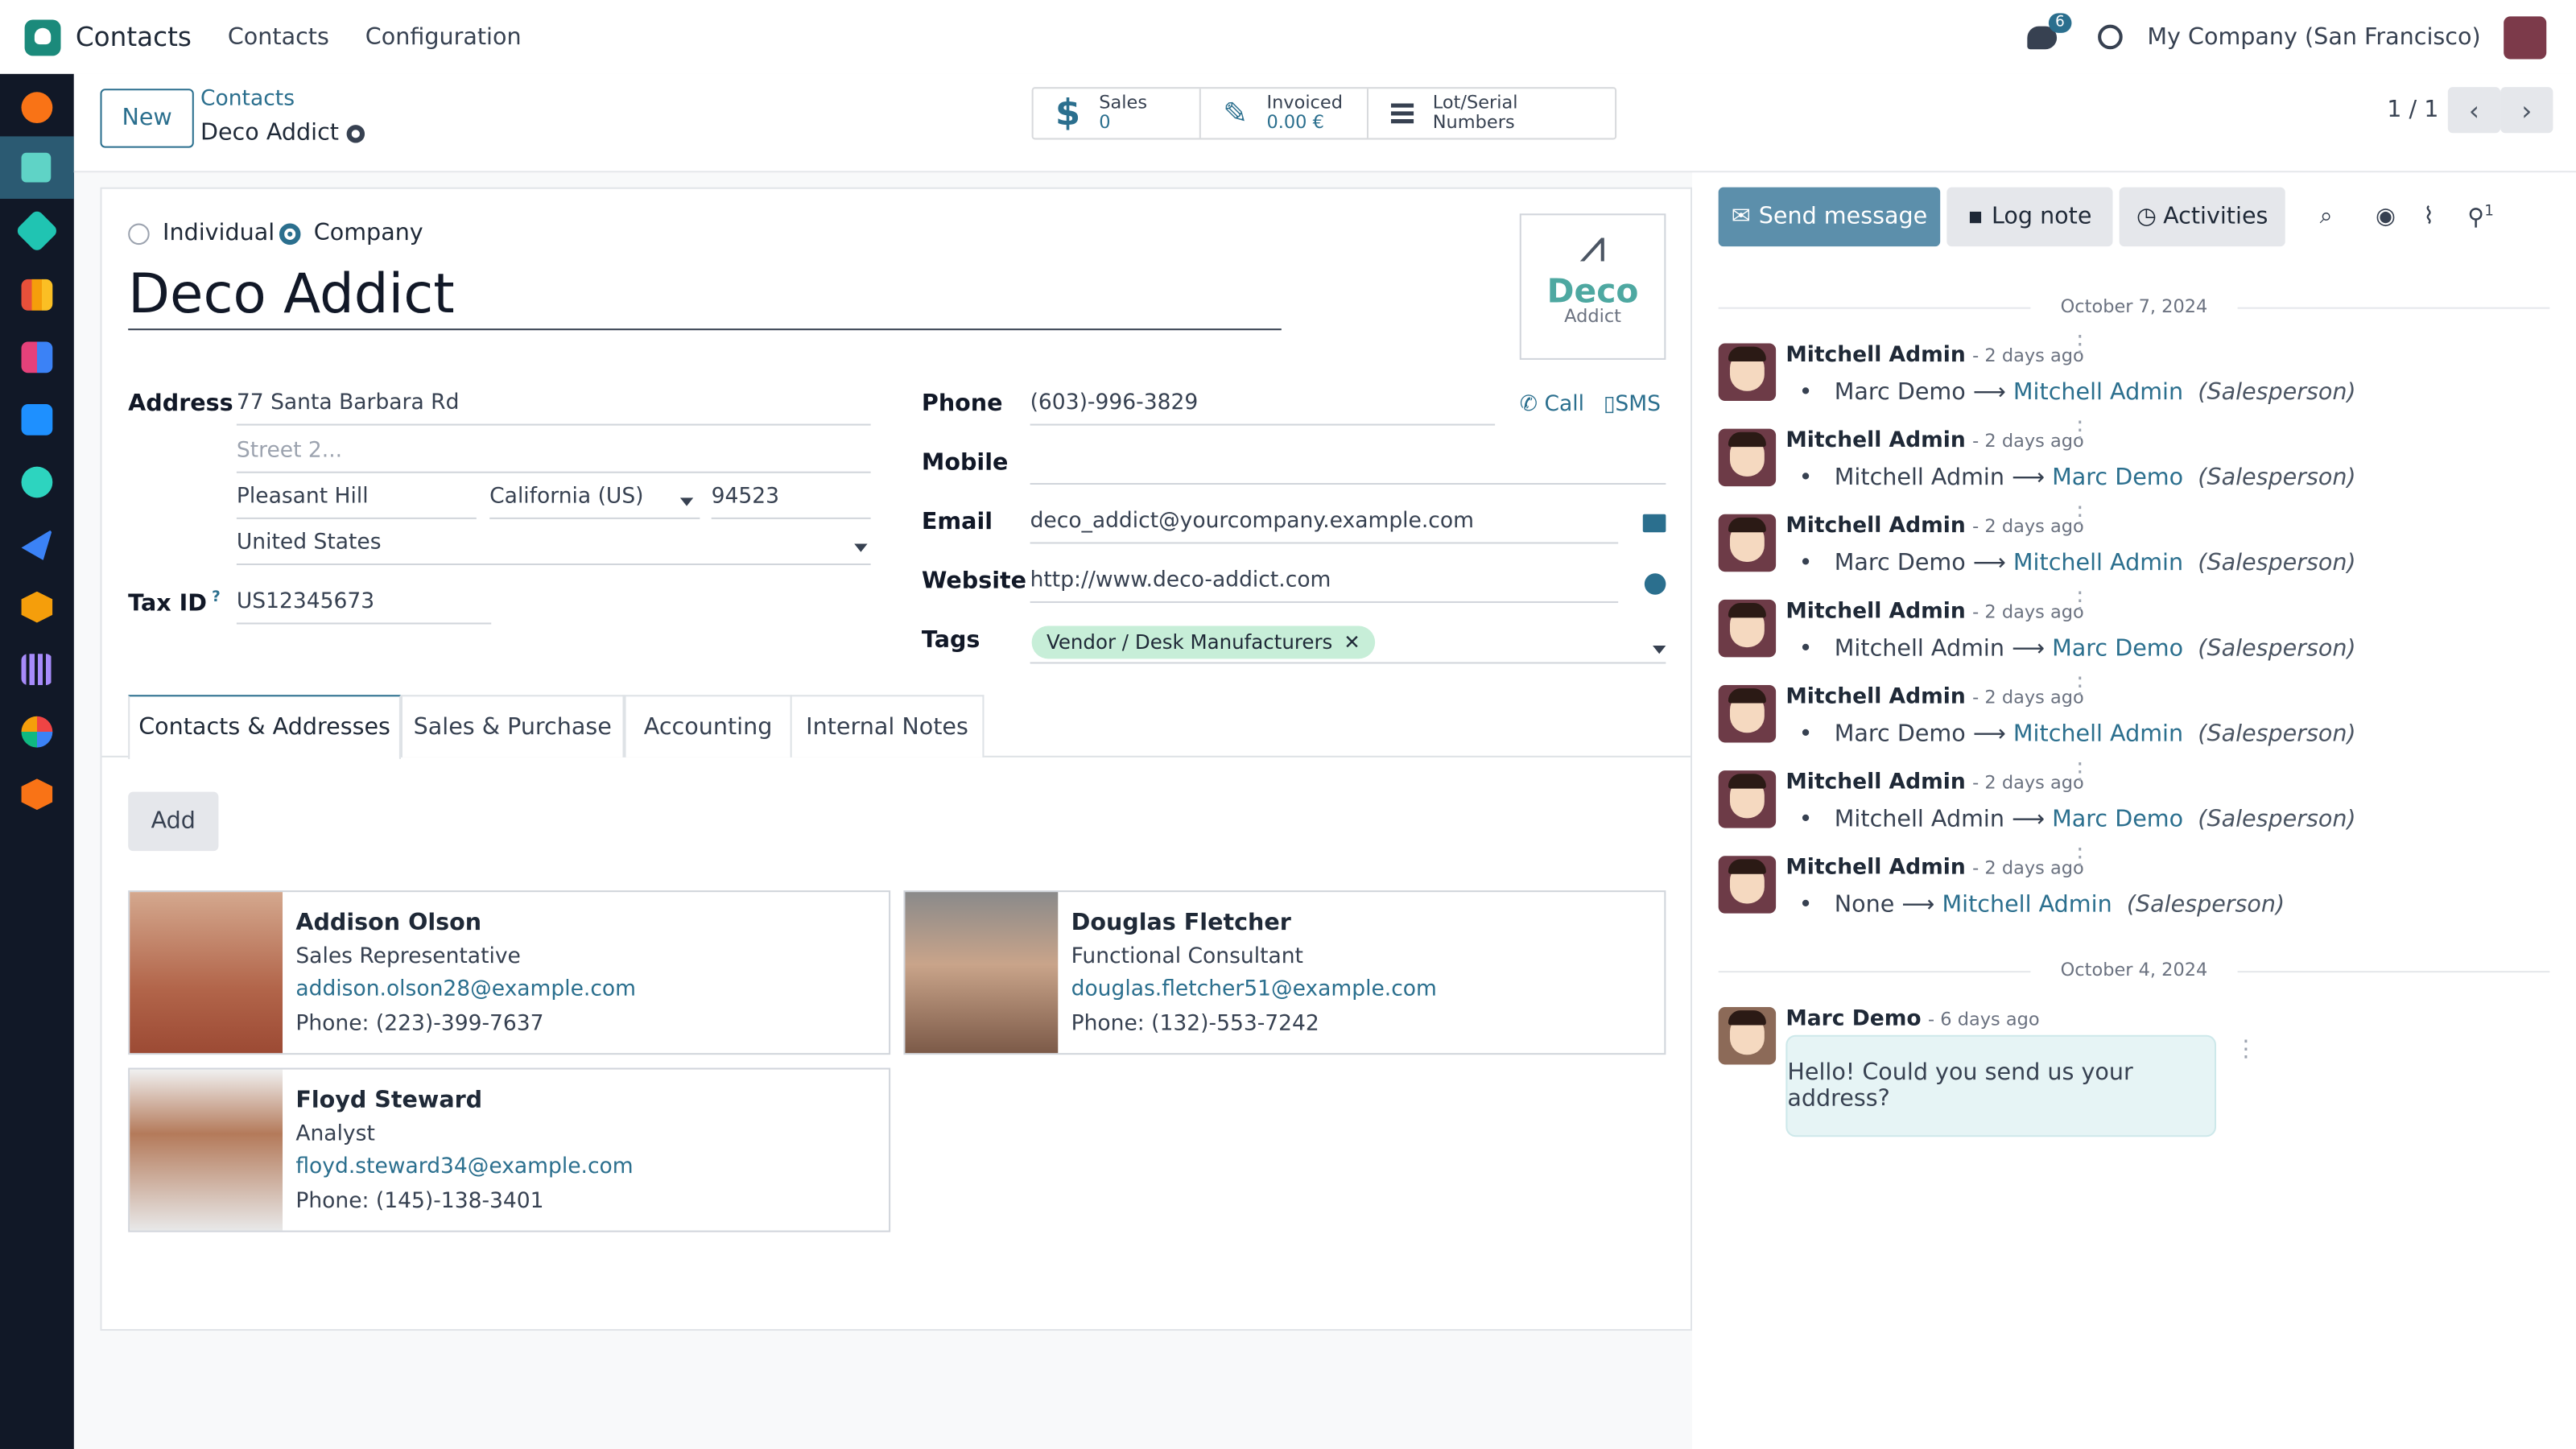  What do you see at coordinates (553, 546) in the screenshot?
I see `country-select: United States` at bounding box center [553, 546].